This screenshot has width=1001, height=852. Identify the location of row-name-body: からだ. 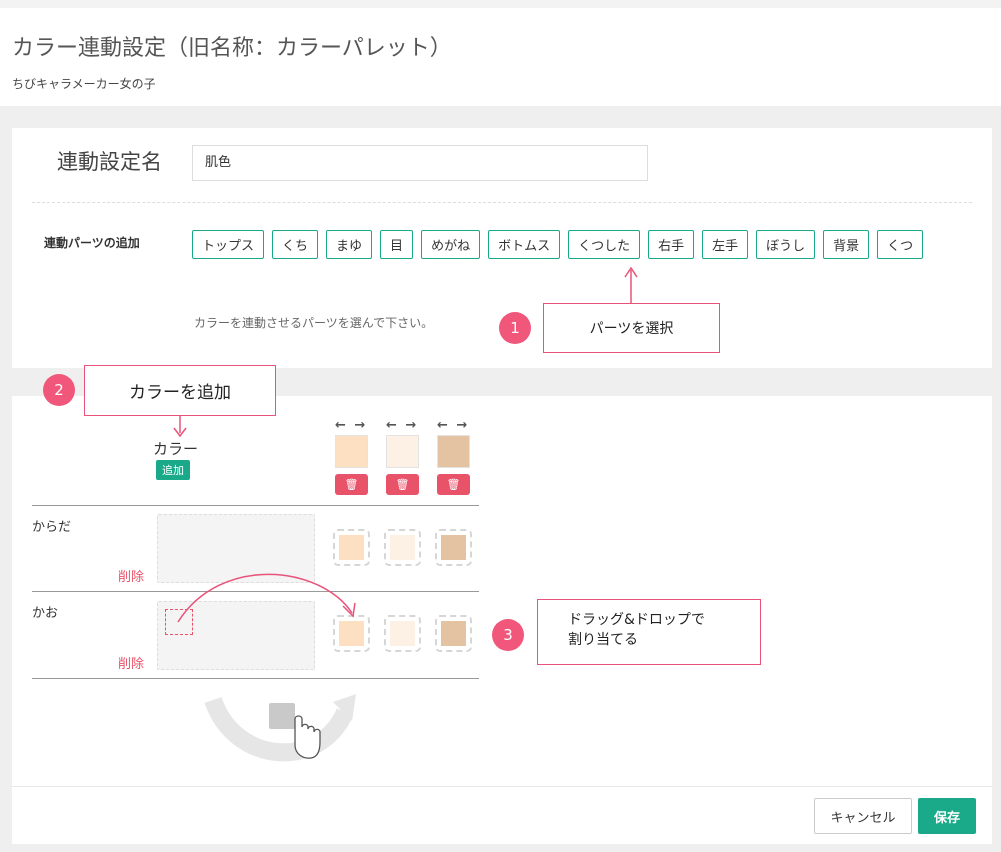
(52, 527).